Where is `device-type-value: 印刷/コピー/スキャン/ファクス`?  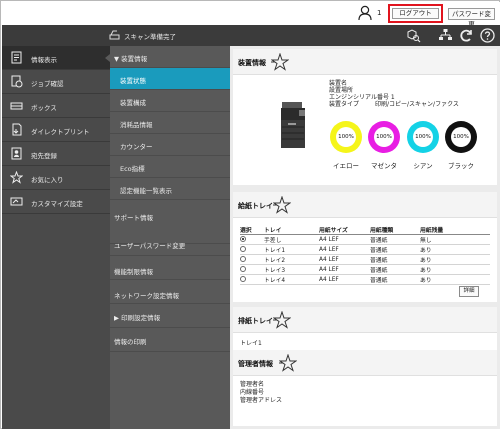 device-type-value: 印刷/コピー/スキャン/ファクス is located at coordinates (417, 104).